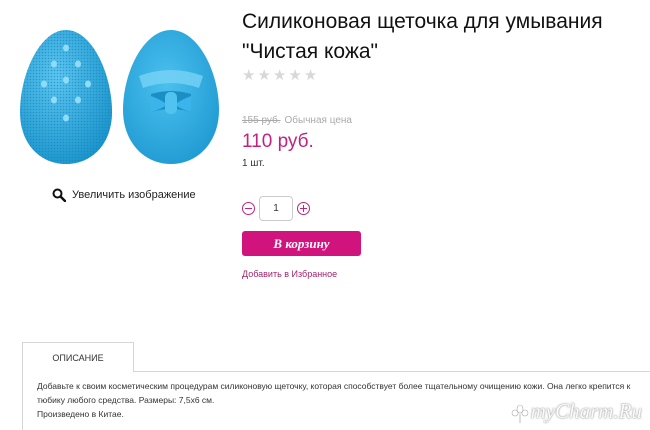 This screenshot has width=650, height=430. I want to click on rating-stars: ★ ★ ★ ★ ★, so click(279, 75).